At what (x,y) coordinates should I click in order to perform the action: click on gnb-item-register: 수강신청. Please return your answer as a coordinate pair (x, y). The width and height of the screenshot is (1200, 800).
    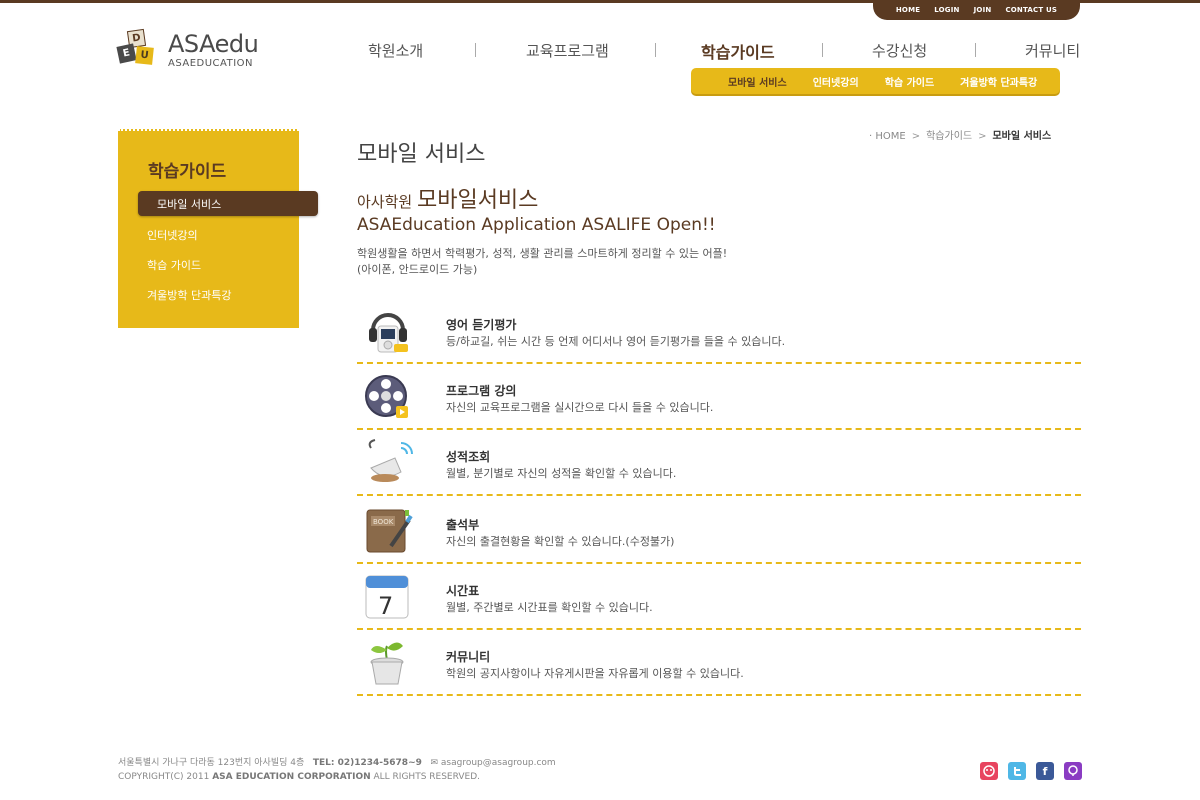
    Looking at the image, I should click on (899, 51).